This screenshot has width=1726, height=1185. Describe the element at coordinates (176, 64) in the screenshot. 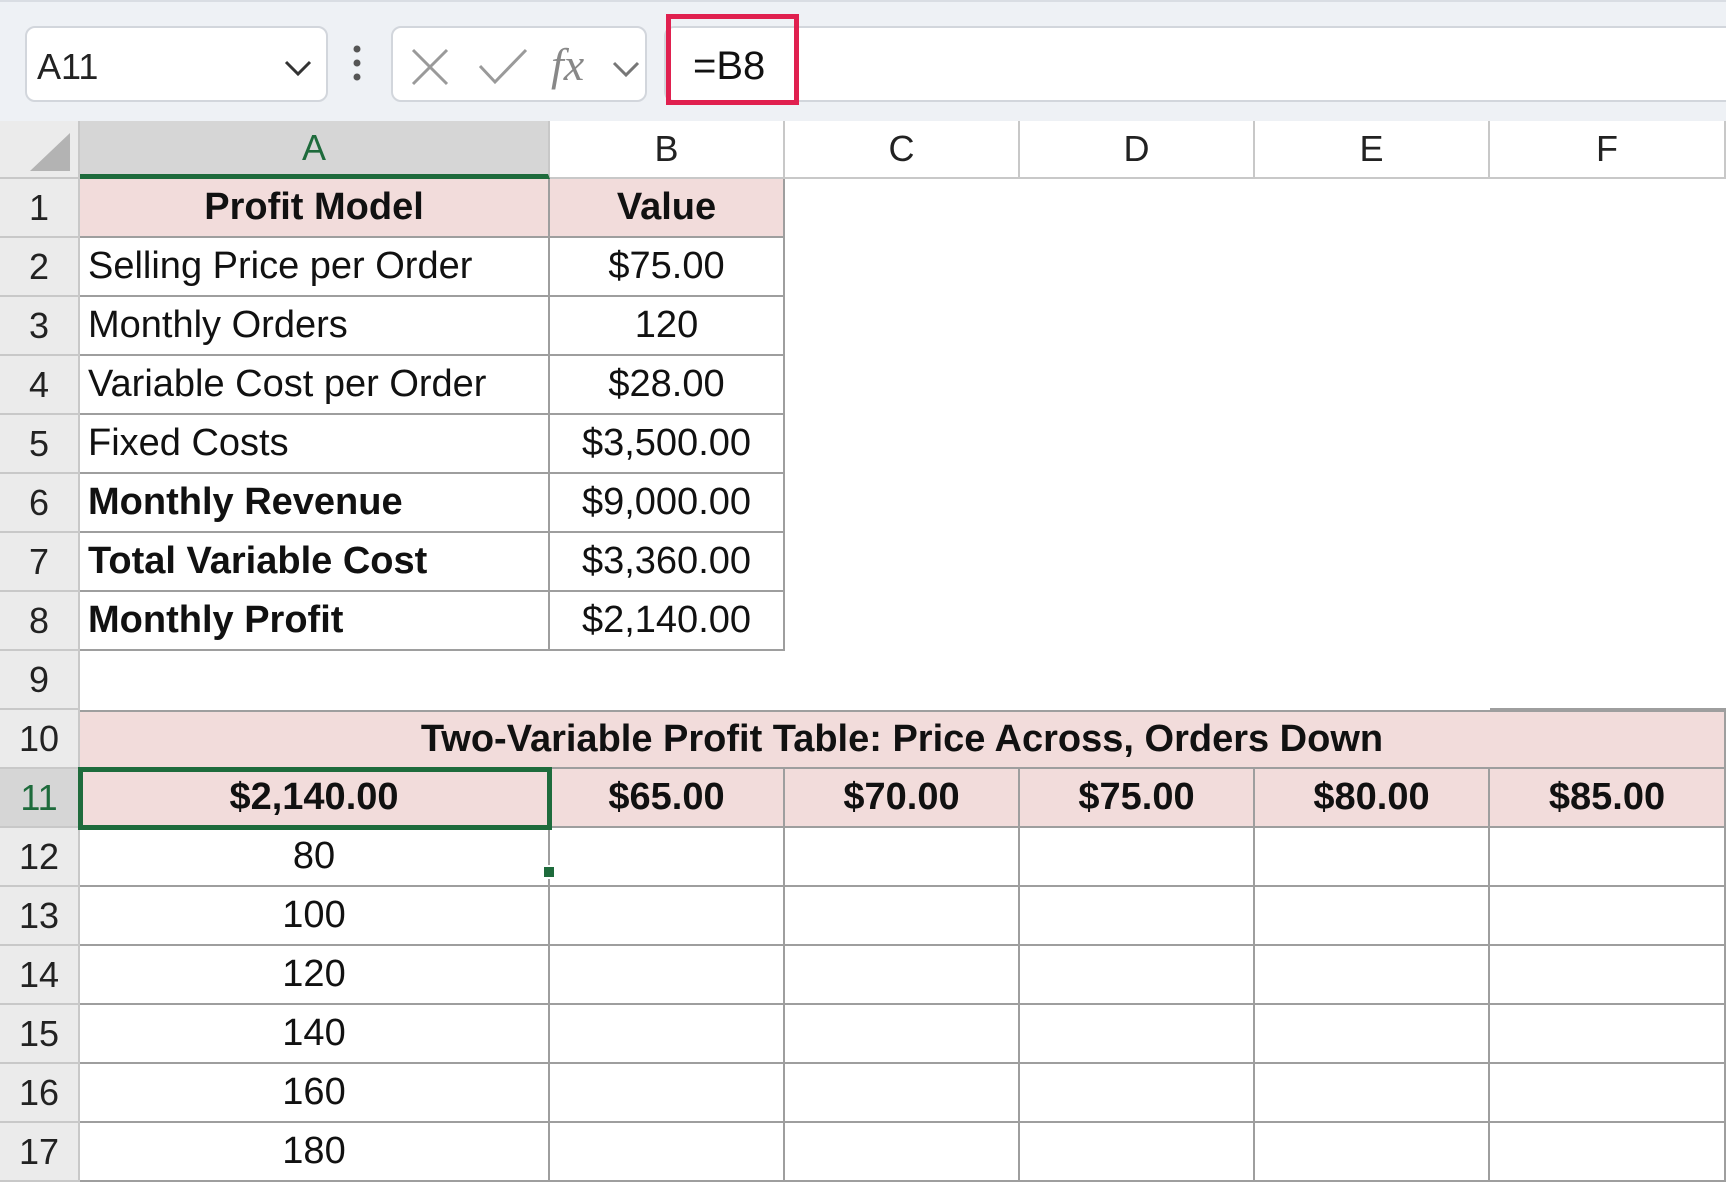

I see `name-box: A11` at that location.